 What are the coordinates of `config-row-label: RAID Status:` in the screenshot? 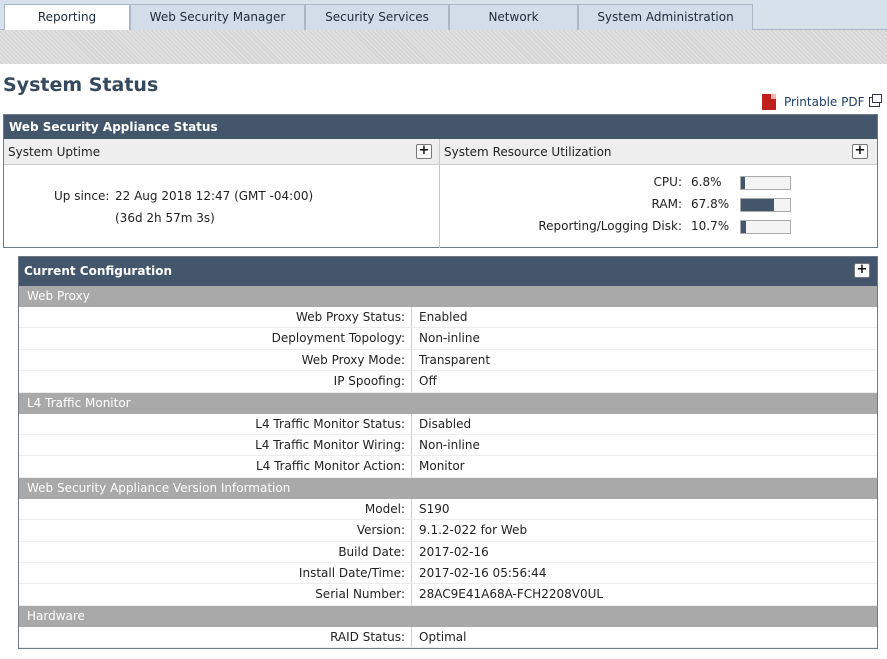 It's located at (215, 637).